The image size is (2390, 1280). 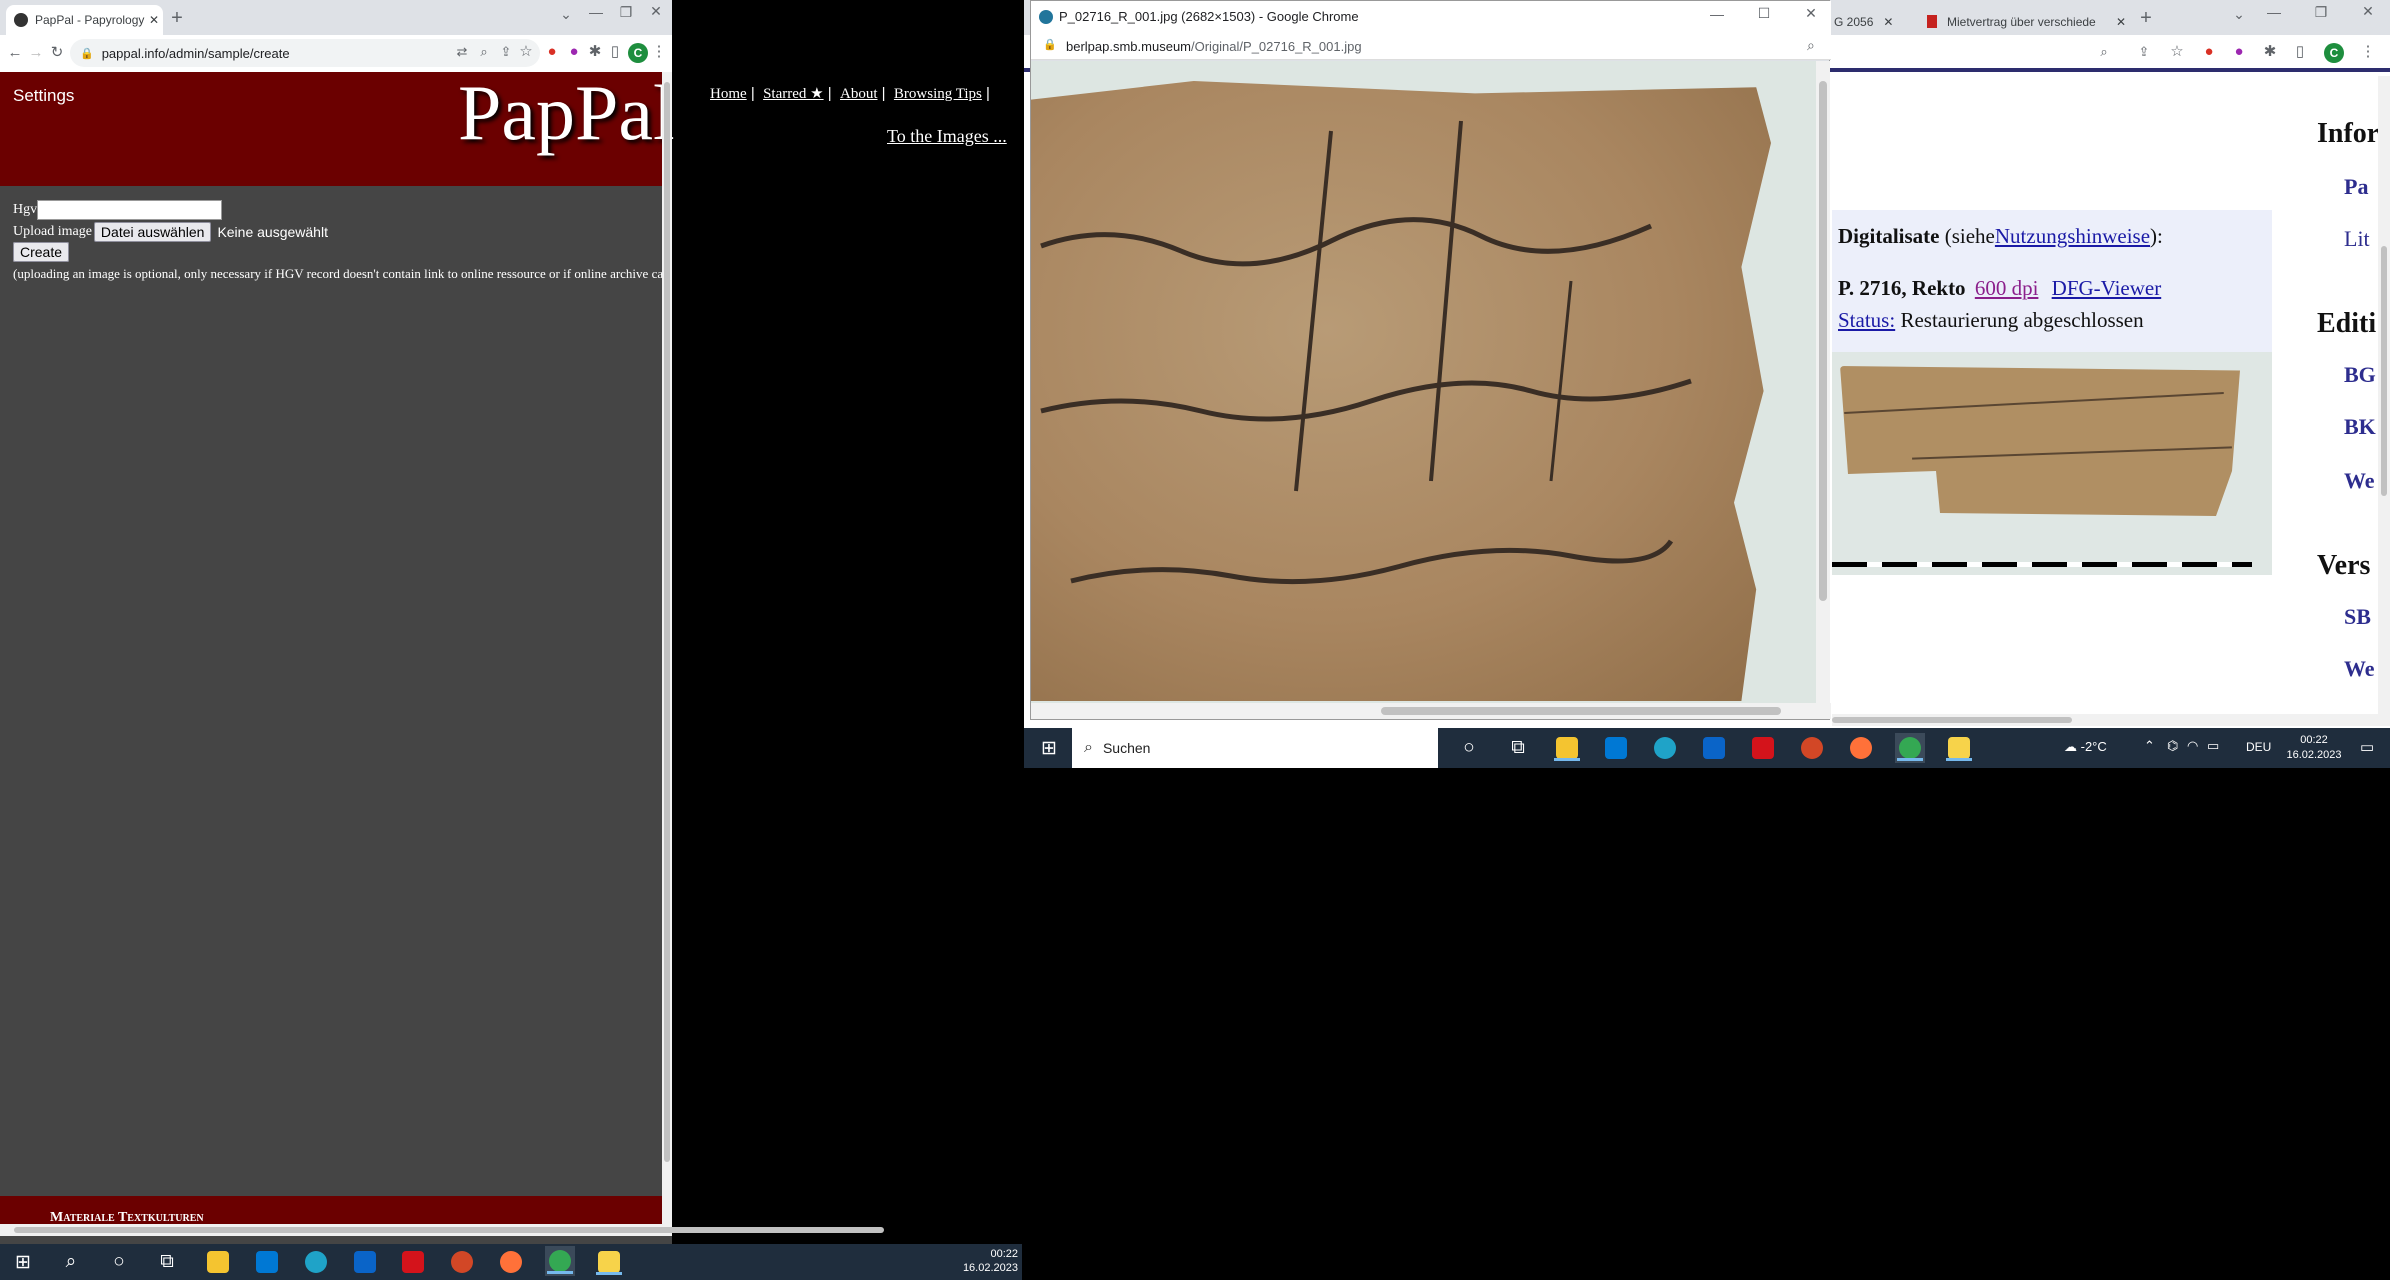 I want to click on store-icon, so click(x=267, y=1262).